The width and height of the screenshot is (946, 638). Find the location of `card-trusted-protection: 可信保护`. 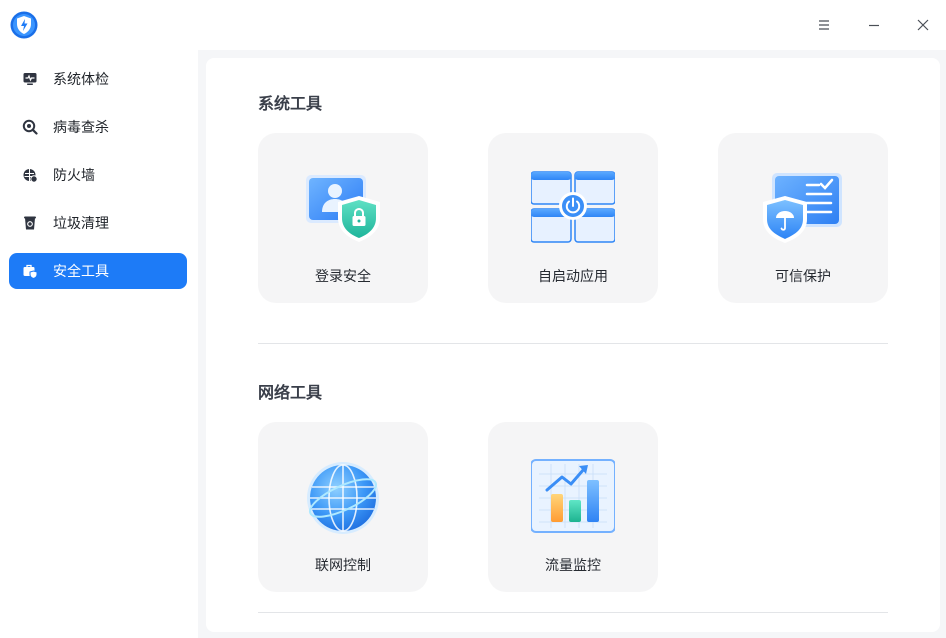

card-trusted-protection: 可信保护 is located at coordinates (803, 218).